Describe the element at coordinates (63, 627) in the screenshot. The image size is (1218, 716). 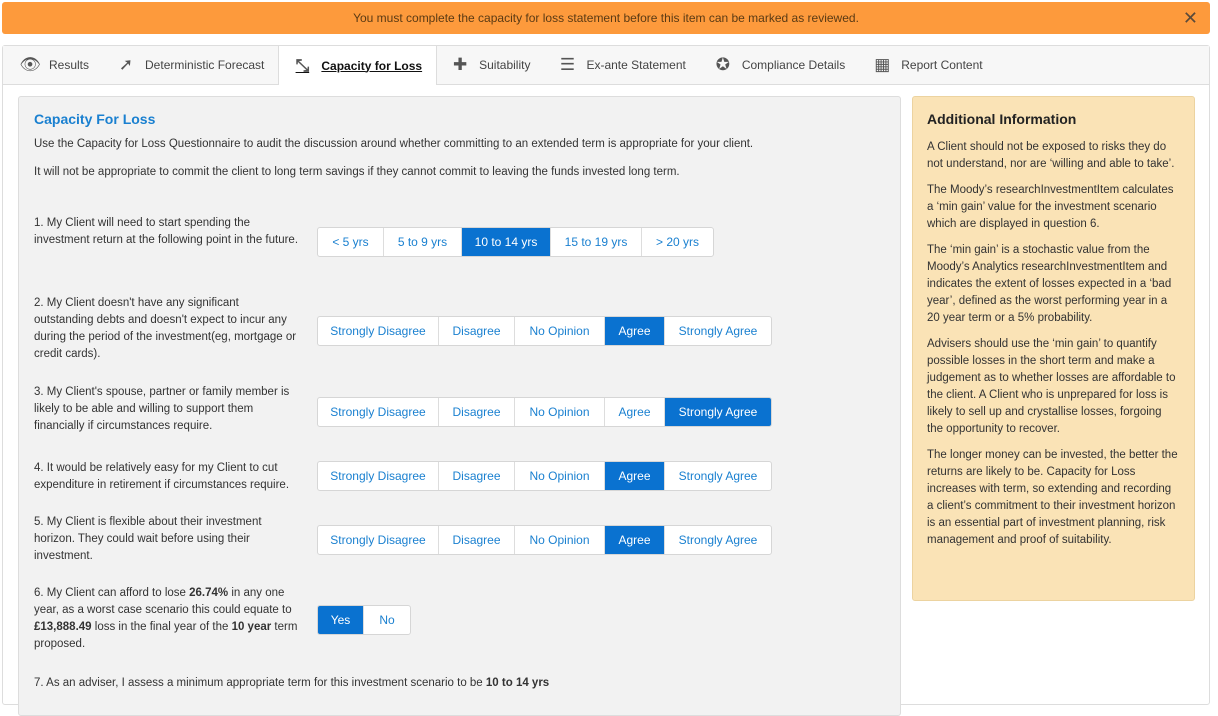
I see `loss-amount: £13,888.49` at that location.